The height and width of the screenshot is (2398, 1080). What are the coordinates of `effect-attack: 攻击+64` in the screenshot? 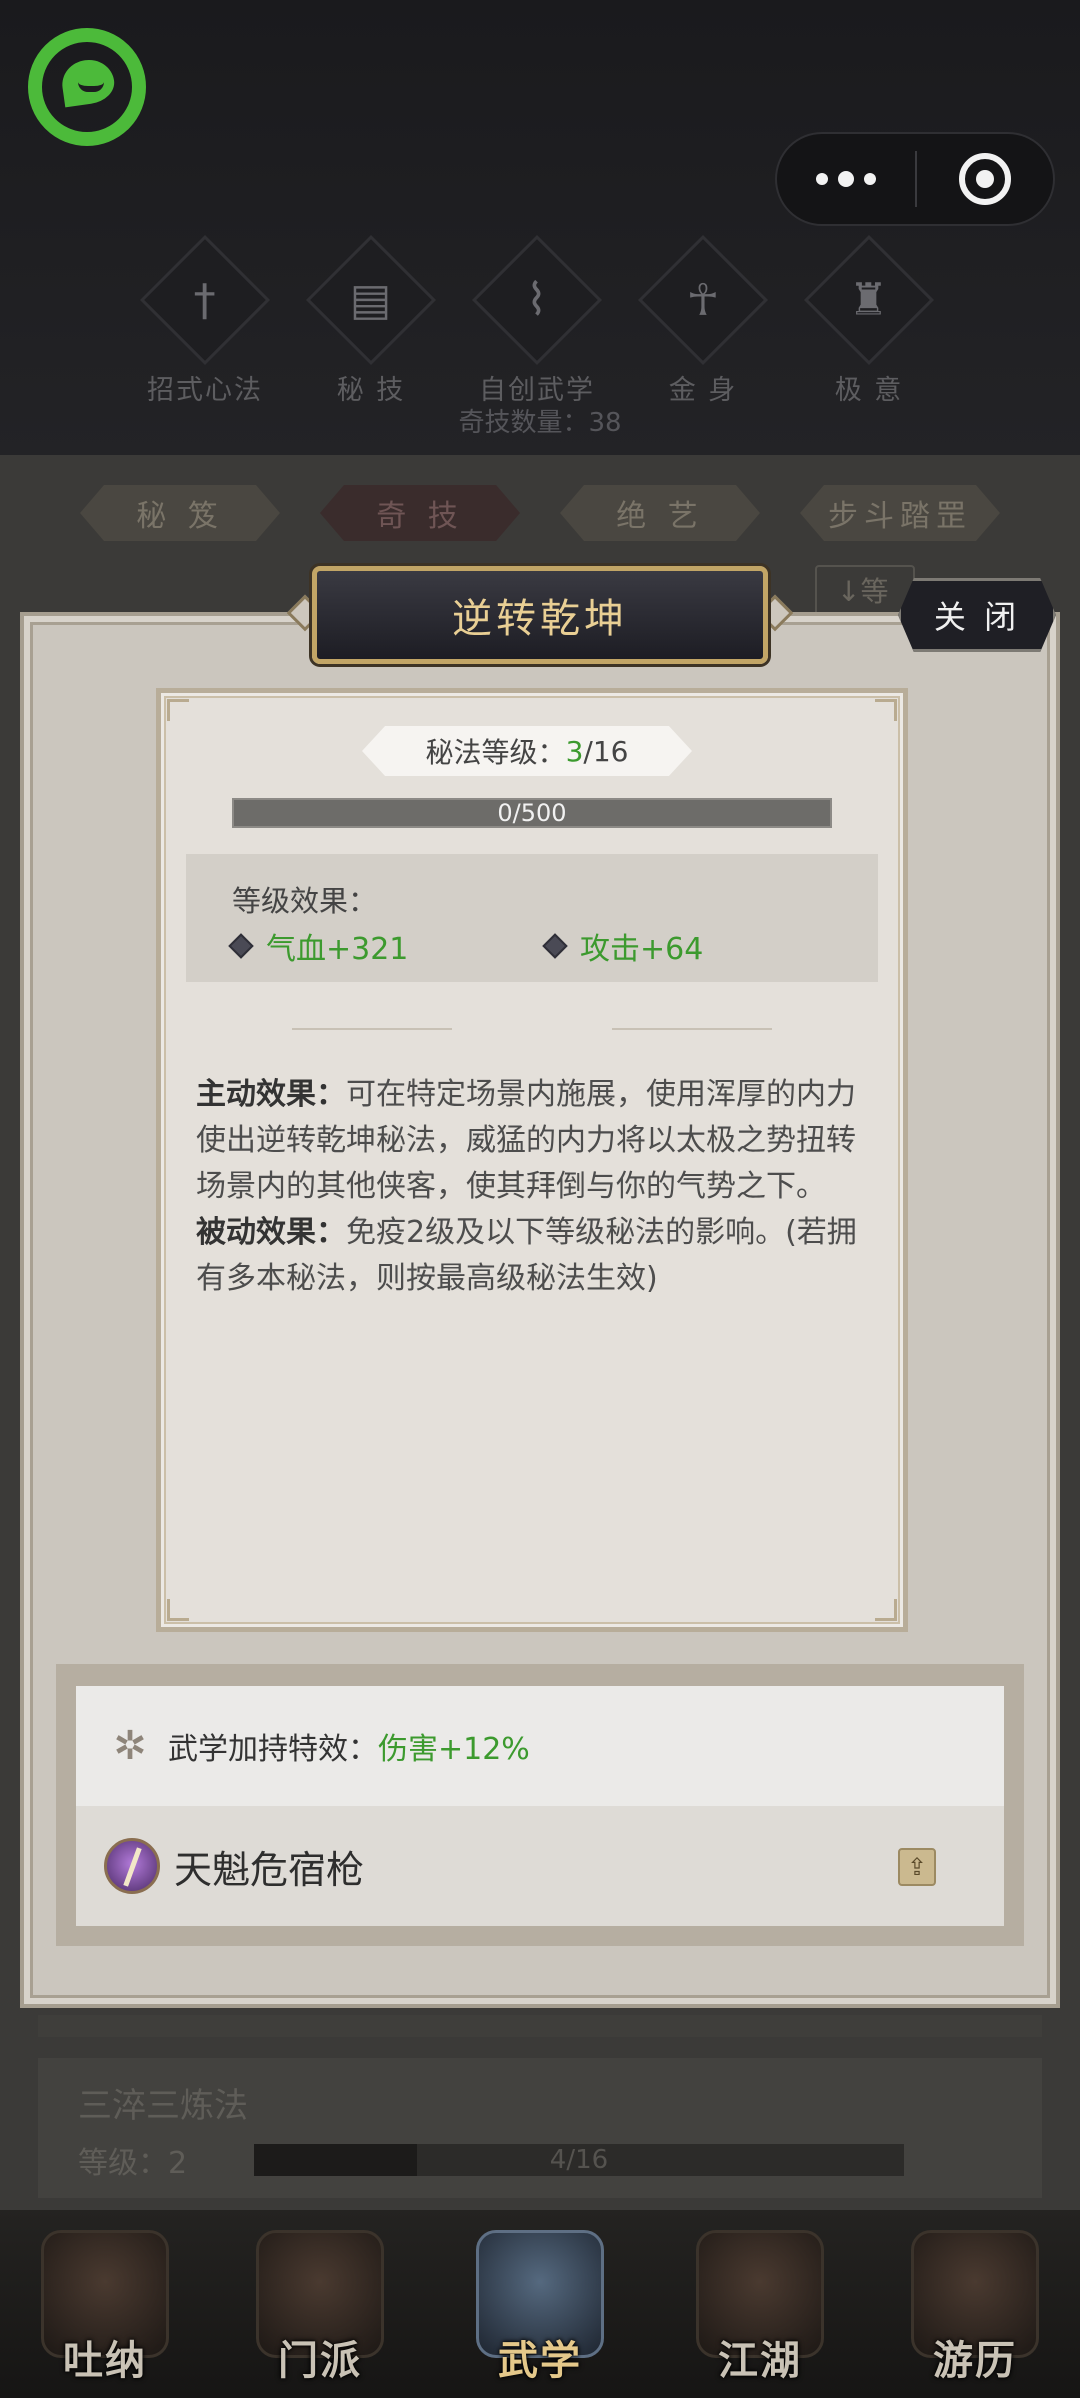 It's located at (623, 946).